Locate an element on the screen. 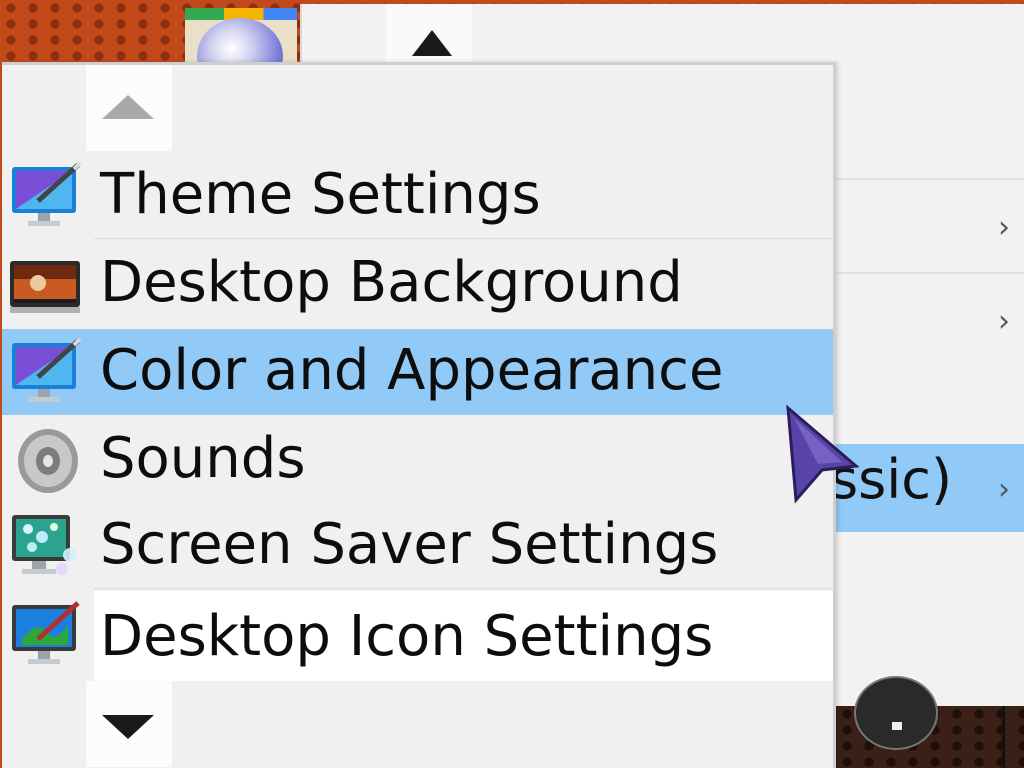 This screenshot has width=1024, height=768. menu-item-label: Sounds is located at coordinates (203, 458).